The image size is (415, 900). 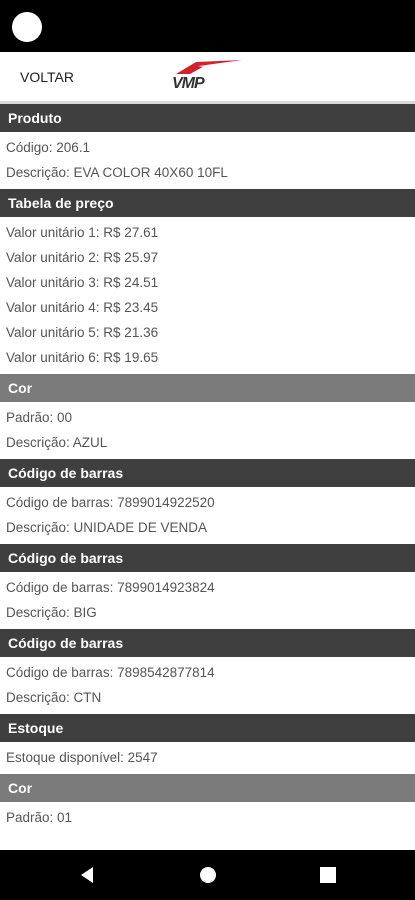 I want to click on detail-row: Valor unitário 5: R$ 21.36, so click(x=82, y=332).